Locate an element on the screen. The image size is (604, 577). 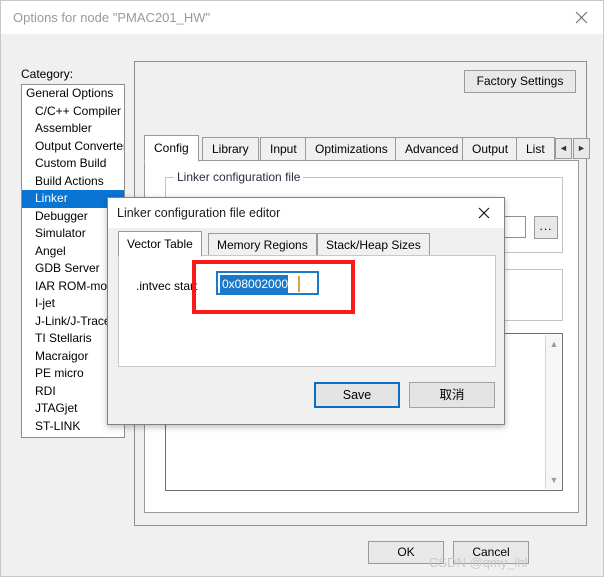
tab-scroll-right-icon: ► is located at coordinates (581, 148).